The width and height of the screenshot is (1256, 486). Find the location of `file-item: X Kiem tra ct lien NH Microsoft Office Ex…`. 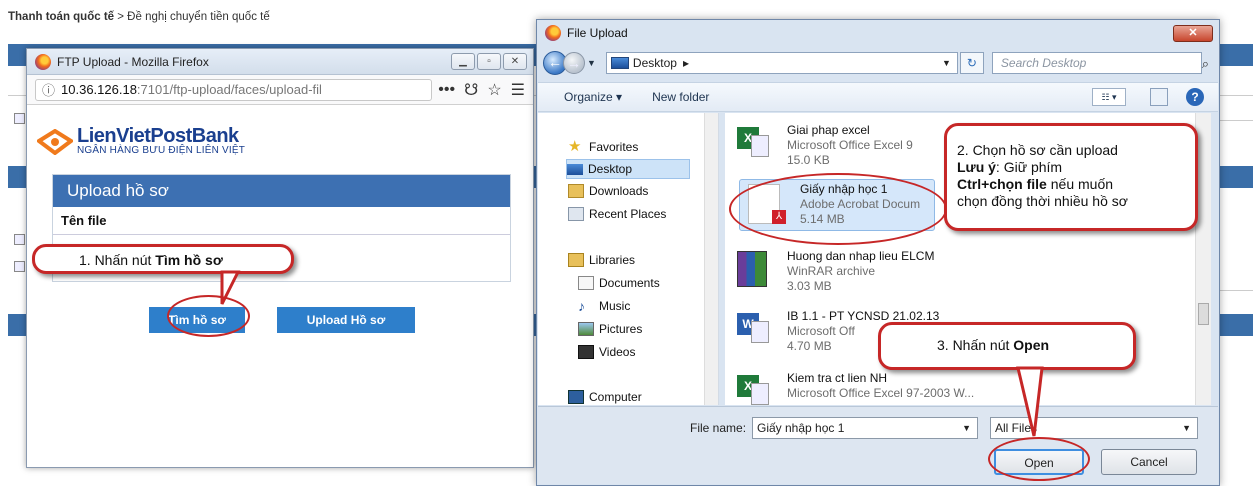

file-item: X Kiem tra ct lien NH Microsoft Office Ex… is located at coordinates (853, 388).